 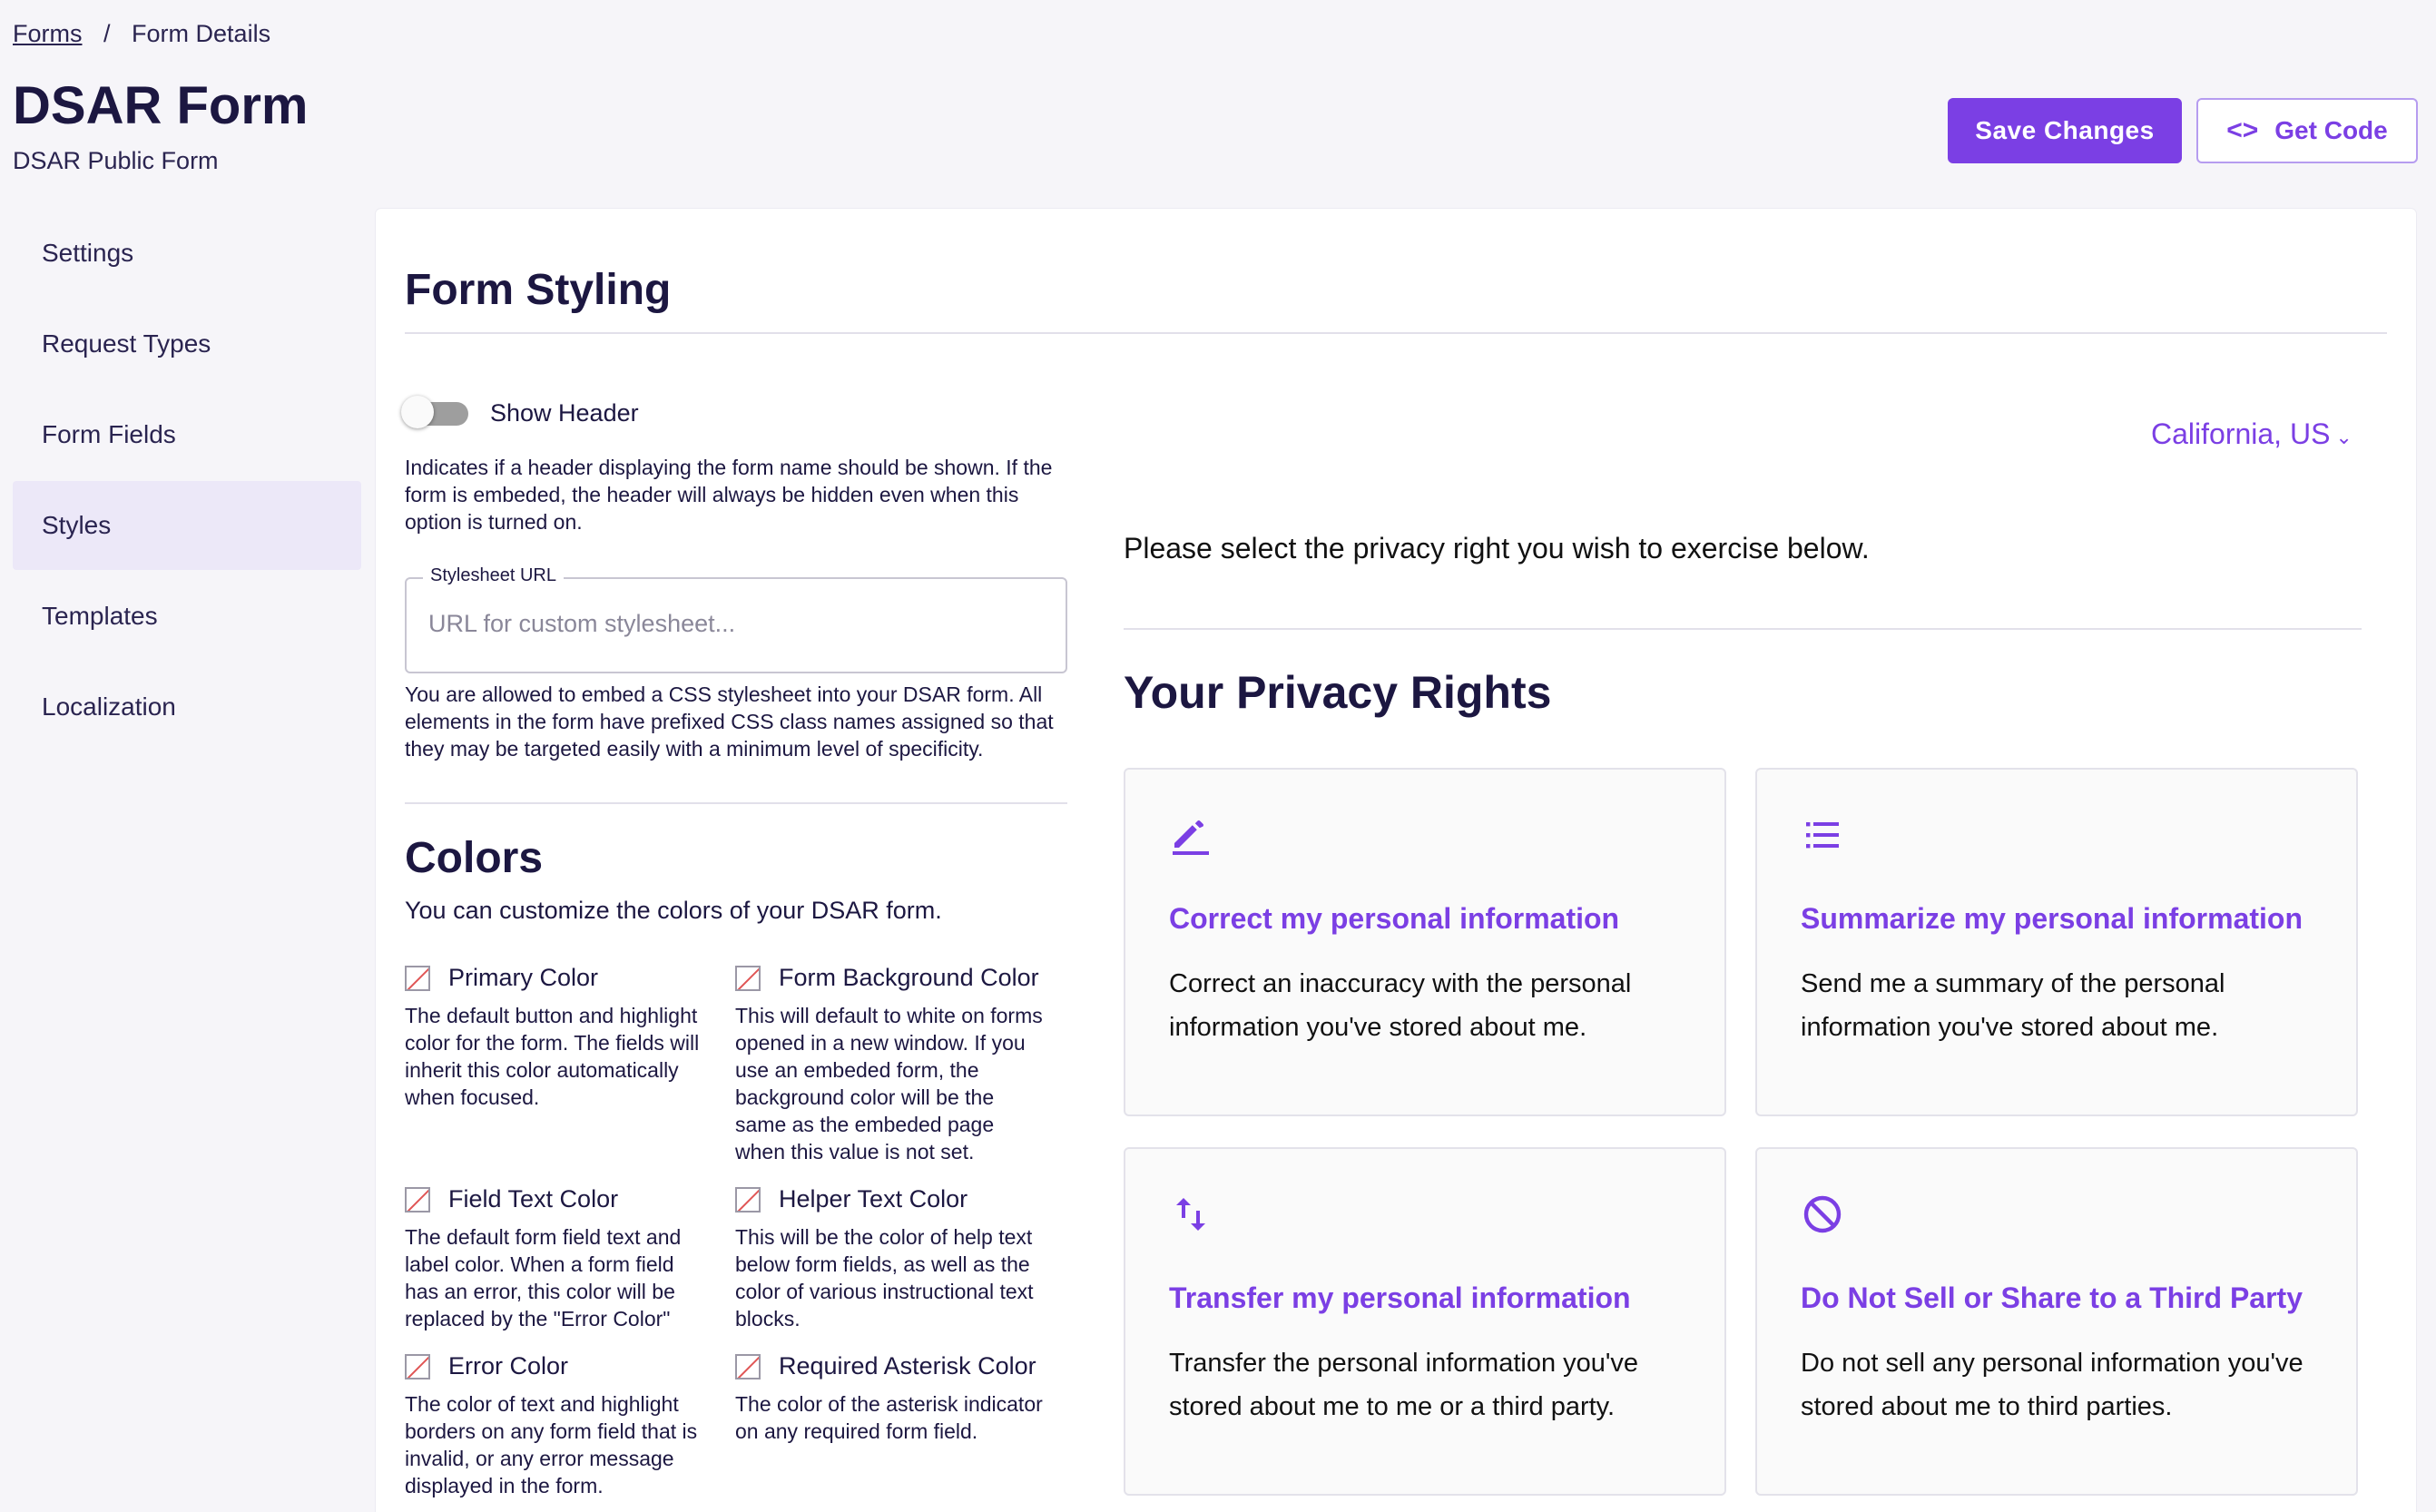 I want to click on stylesheet-url-input, so click(x=737, y=624).